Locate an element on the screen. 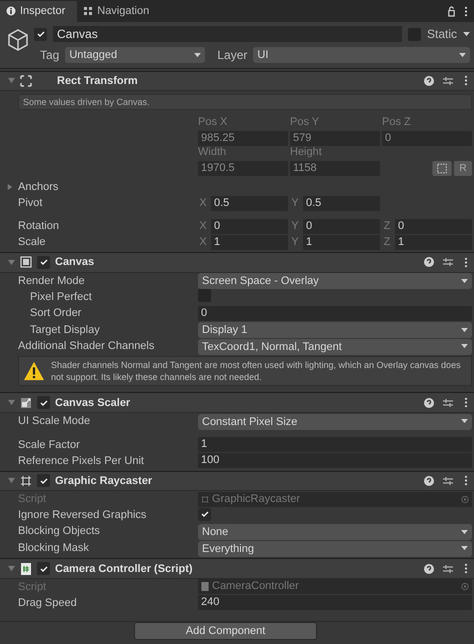  component-header: Graphic Raycaster is located at coordinates (237, 481).